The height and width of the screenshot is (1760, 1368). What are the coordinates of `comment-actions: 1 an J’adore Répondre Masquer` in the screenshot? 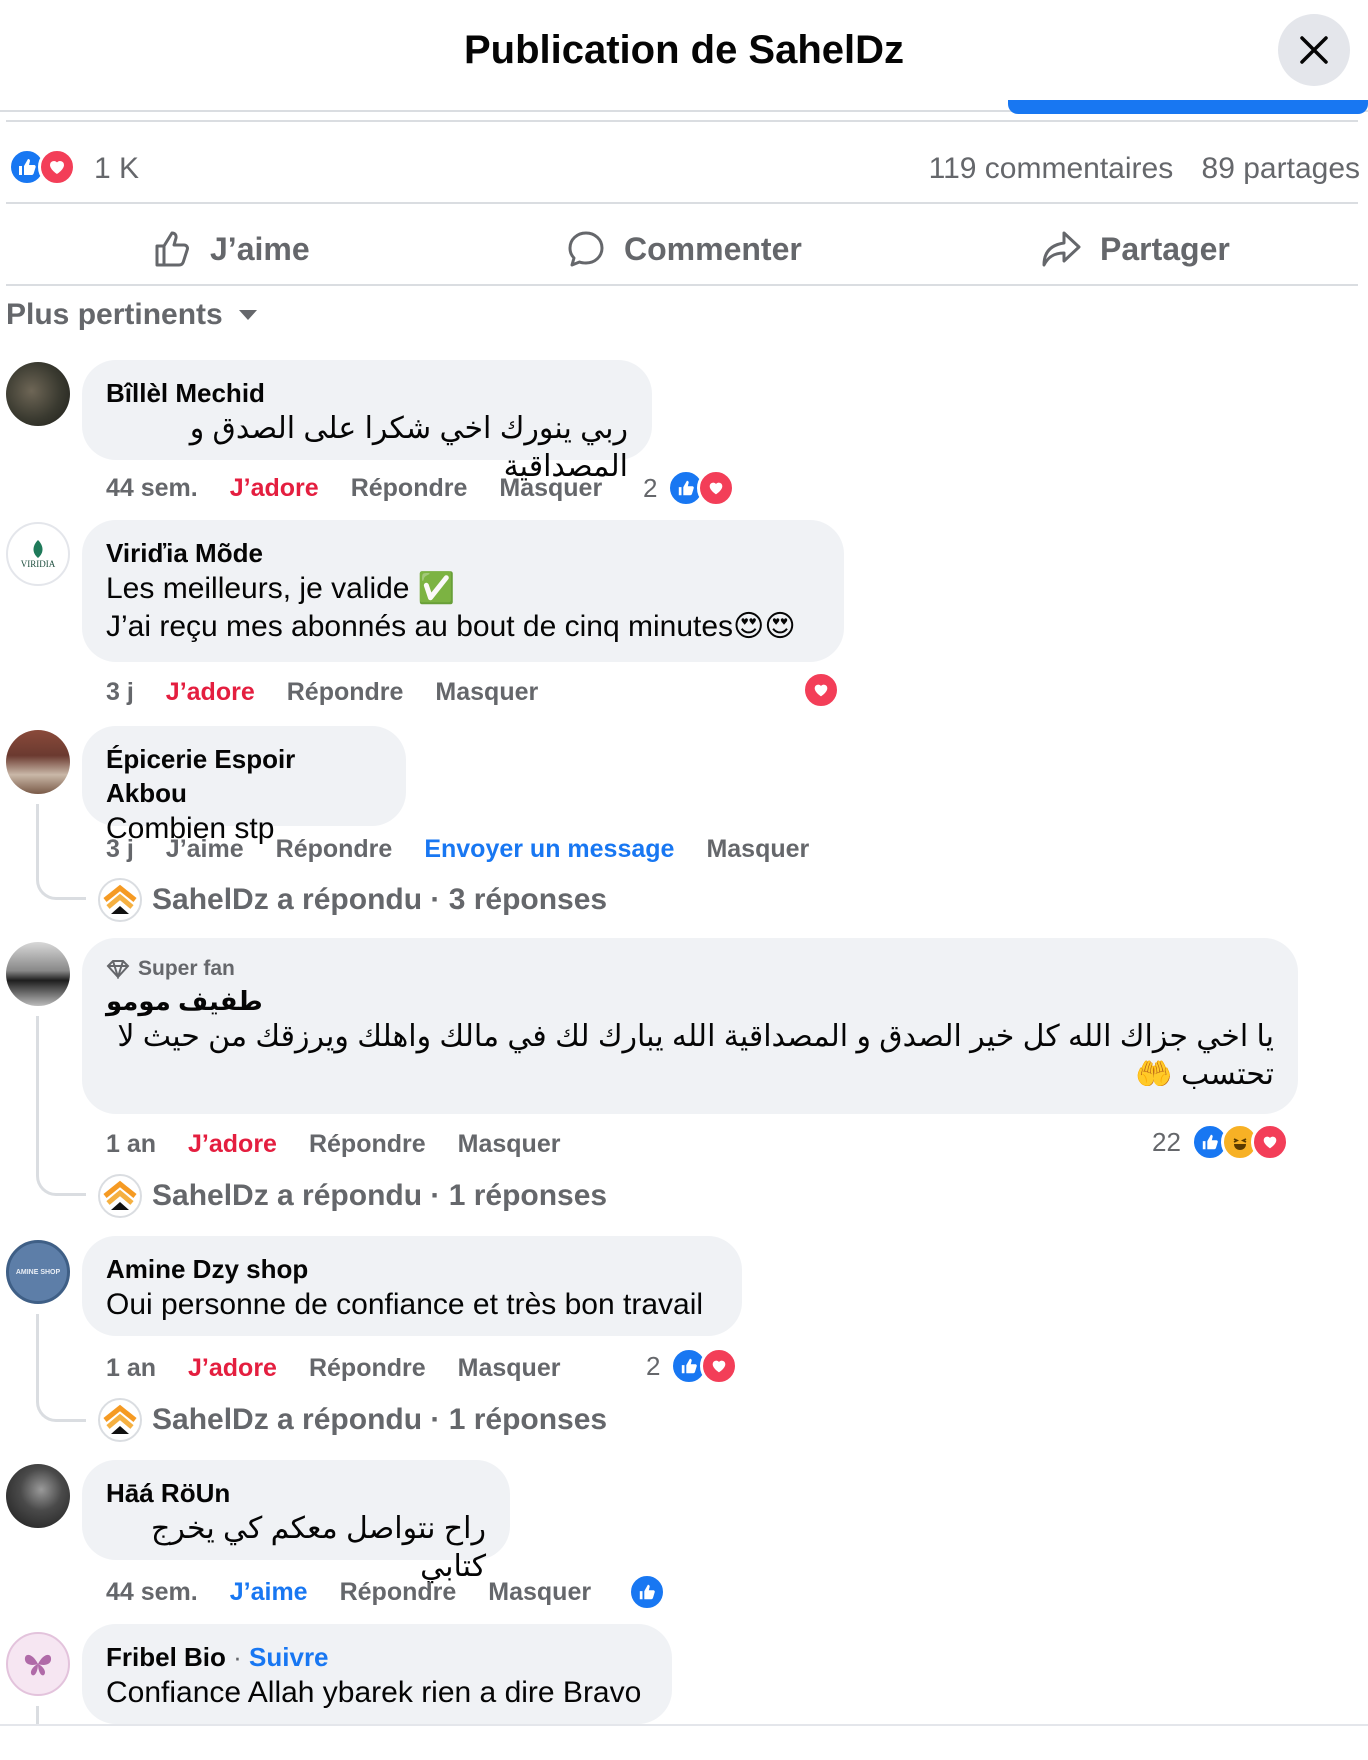 It's located at (349, 1144).